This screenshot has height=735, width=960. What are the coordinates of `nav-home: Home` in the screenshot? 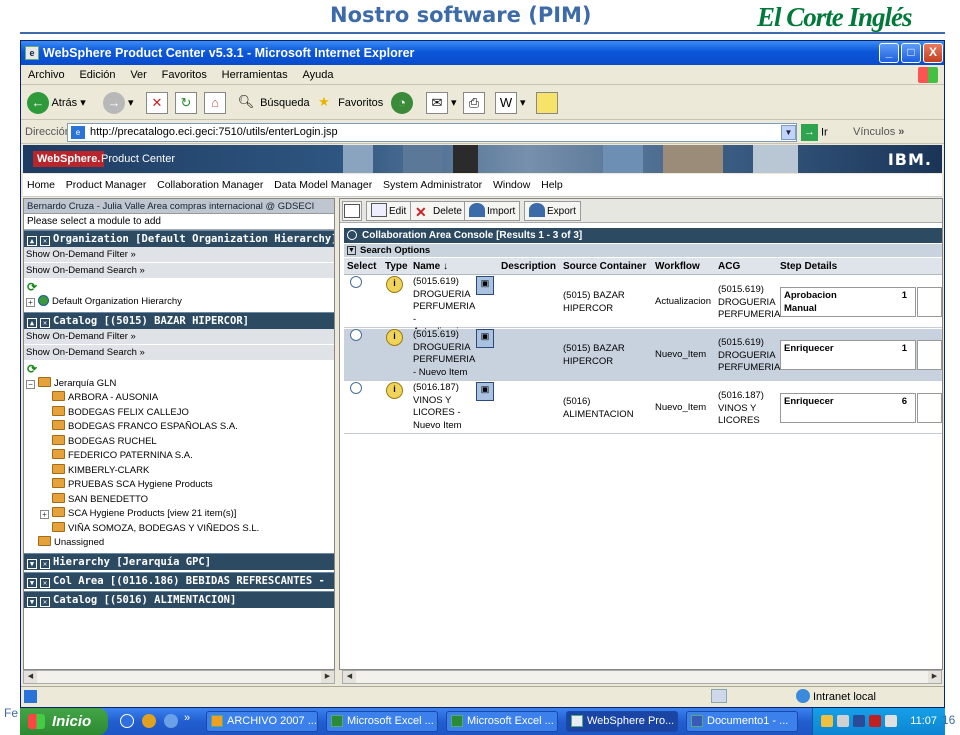 It's located at (41, 185).